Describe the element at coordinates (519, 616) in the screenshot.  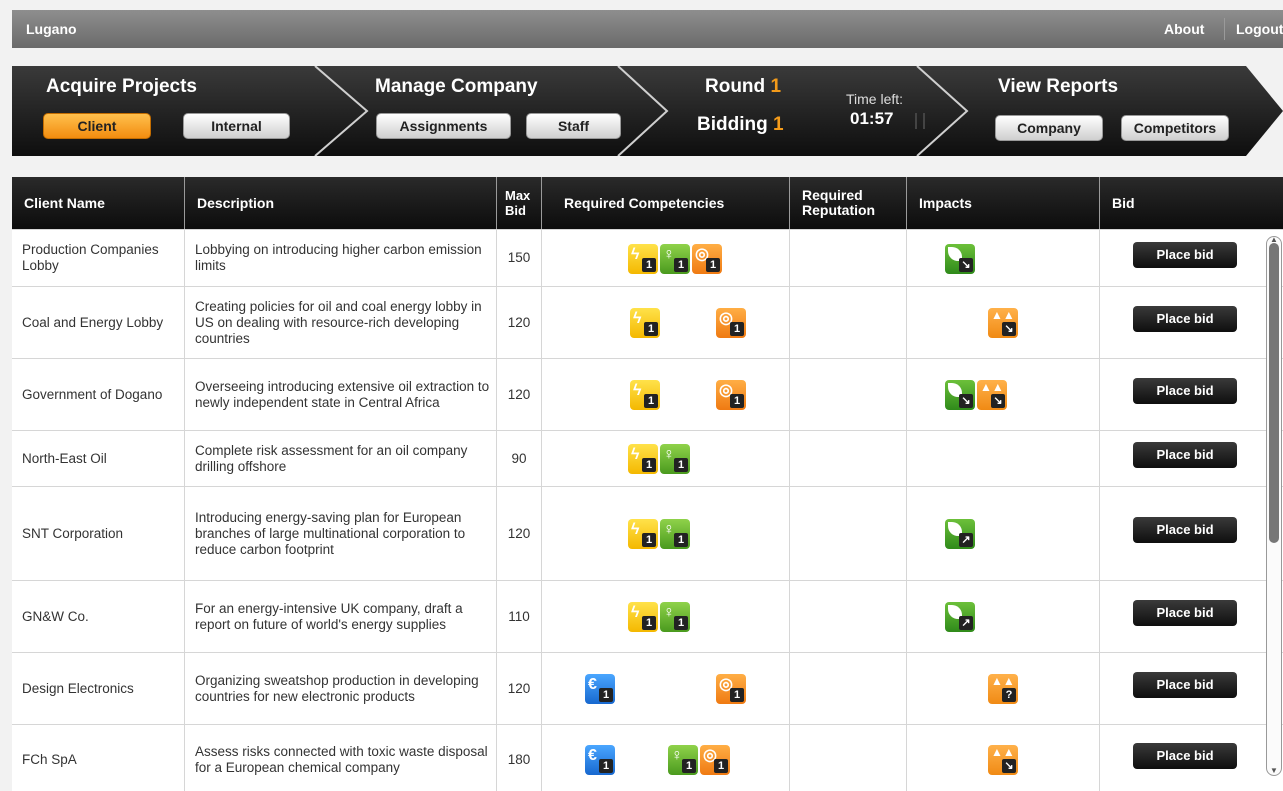
I see `max-bid-value: 110` at that location.